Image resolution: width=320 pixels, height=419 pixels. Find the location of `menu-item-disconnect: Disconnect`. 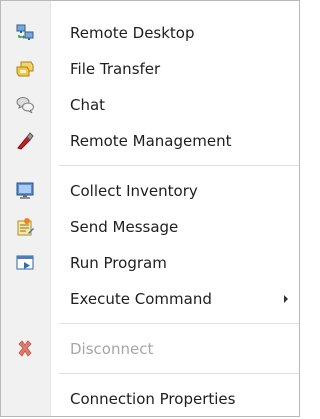

menu-item-disconnect: Disconnect is located at coordinates (150, 349).